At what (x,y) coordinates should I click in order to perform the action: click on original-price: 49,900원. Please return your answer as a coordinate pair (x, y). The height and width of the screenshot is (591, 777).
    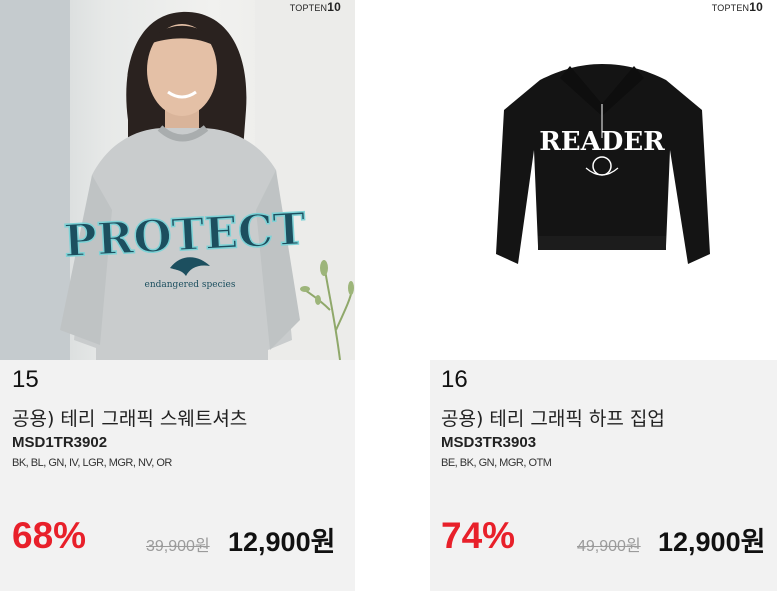
    Looking at the image, I should click on (609, 546).